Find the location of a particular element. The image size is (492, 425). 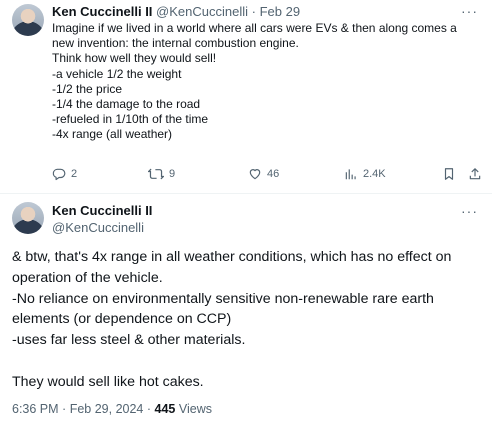

like-icon is located at coordinates (255, 174).